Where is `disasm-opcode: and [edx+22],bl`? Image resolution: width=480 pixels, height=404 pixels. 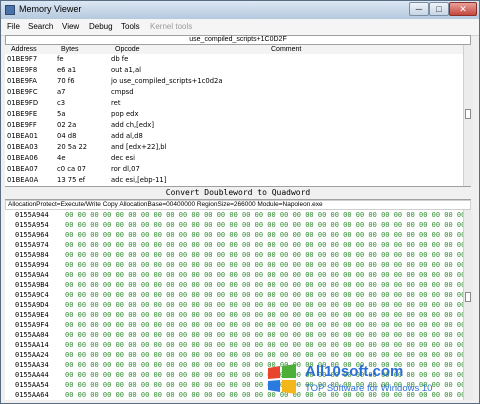 disasm-opcode: and [edx+22],bl is located at coordinates (139, 147).